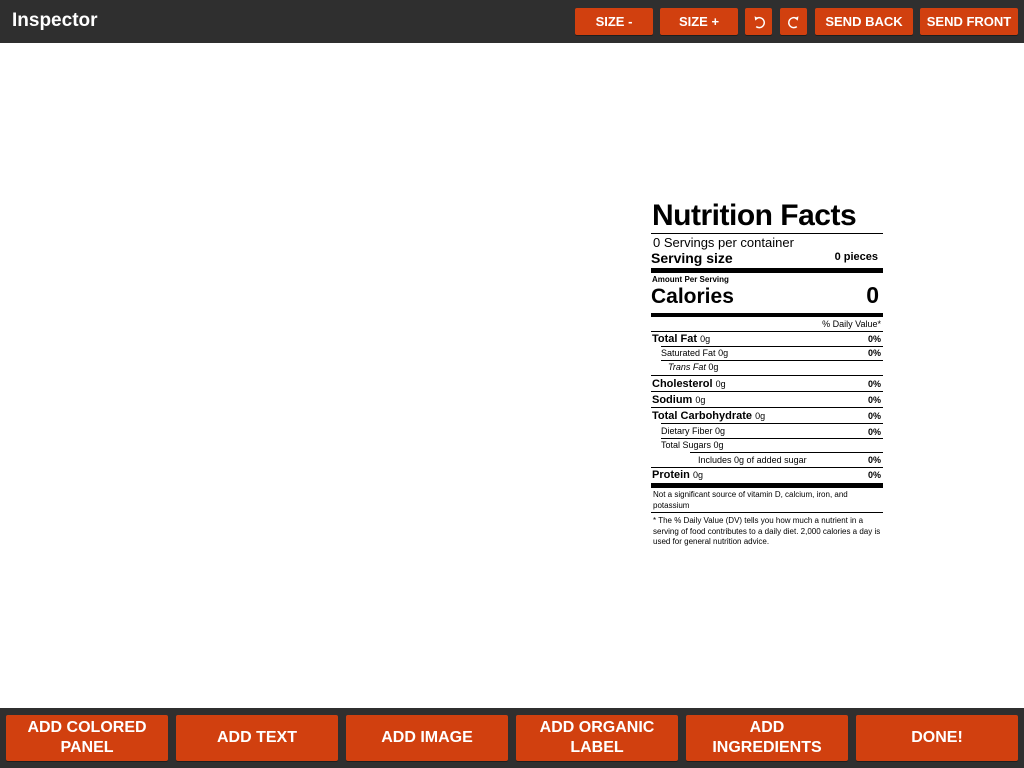 The image size is (1024, 768). Describe the element at coordinates (682, 384) in the screenshot. I see `nutrient-label: Cholesterol` at that location.